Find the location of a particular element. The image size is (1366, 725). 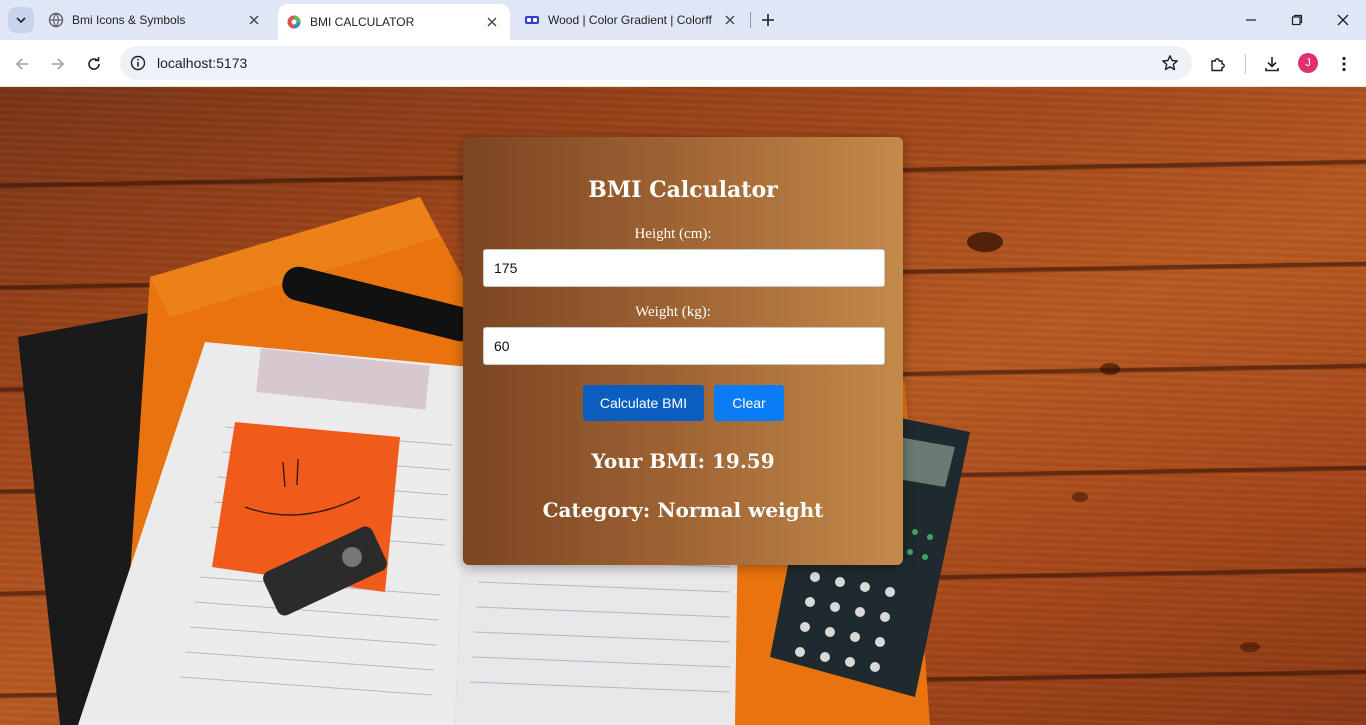

tab-title: BMI CALCULATOR is located at coordinates (362, 22).